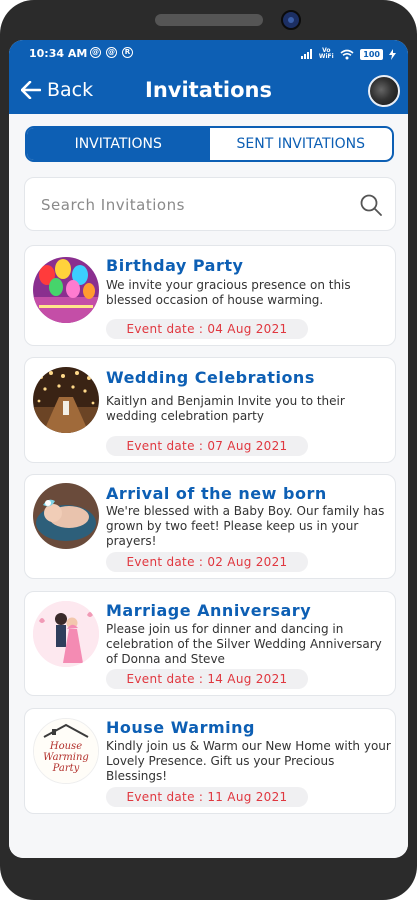  Describe the element at coordinates (66, 768) in the screenshot. I see `svg-text: Party` at that location.